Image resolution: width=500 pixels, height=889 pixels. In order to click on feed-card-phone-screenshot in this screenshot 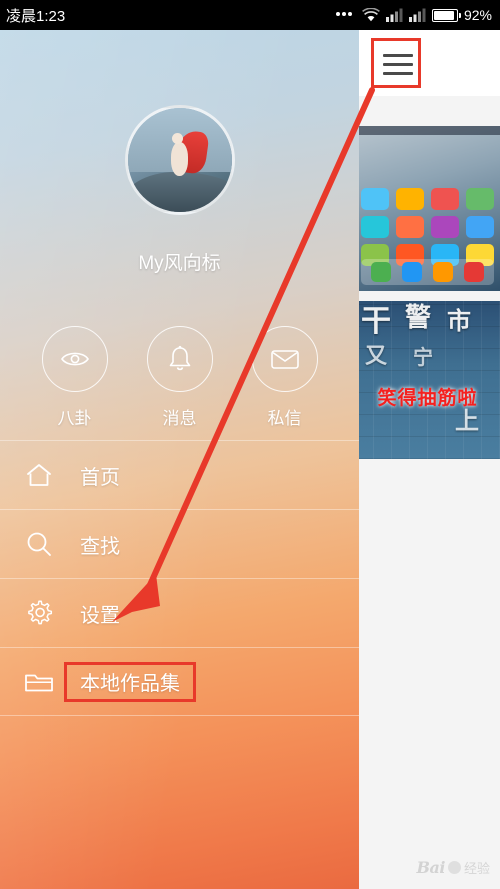, I will do `click(427, 208)`.